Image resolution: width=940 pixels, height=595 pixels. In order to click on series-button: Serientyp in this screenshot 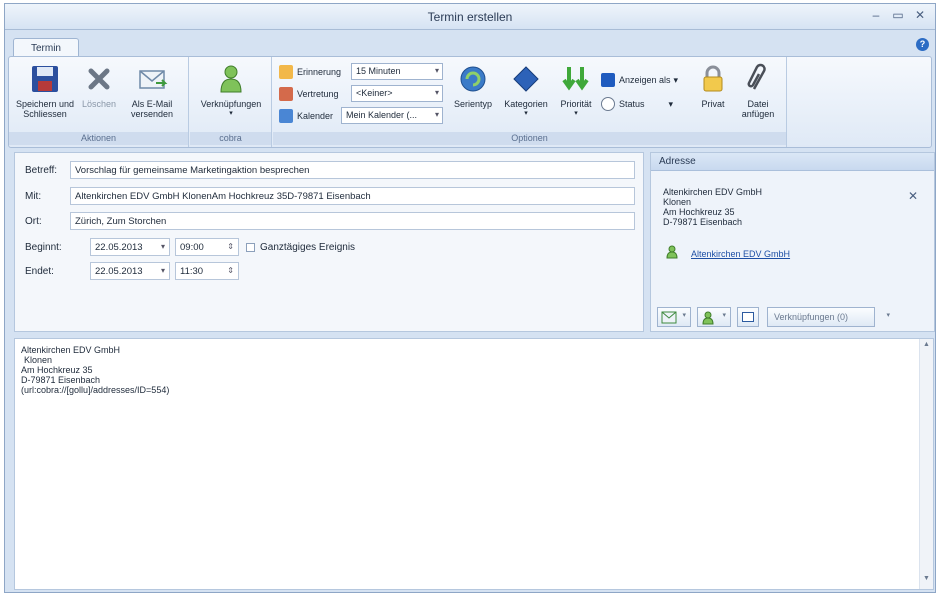, I will do `click(473, 86)`.